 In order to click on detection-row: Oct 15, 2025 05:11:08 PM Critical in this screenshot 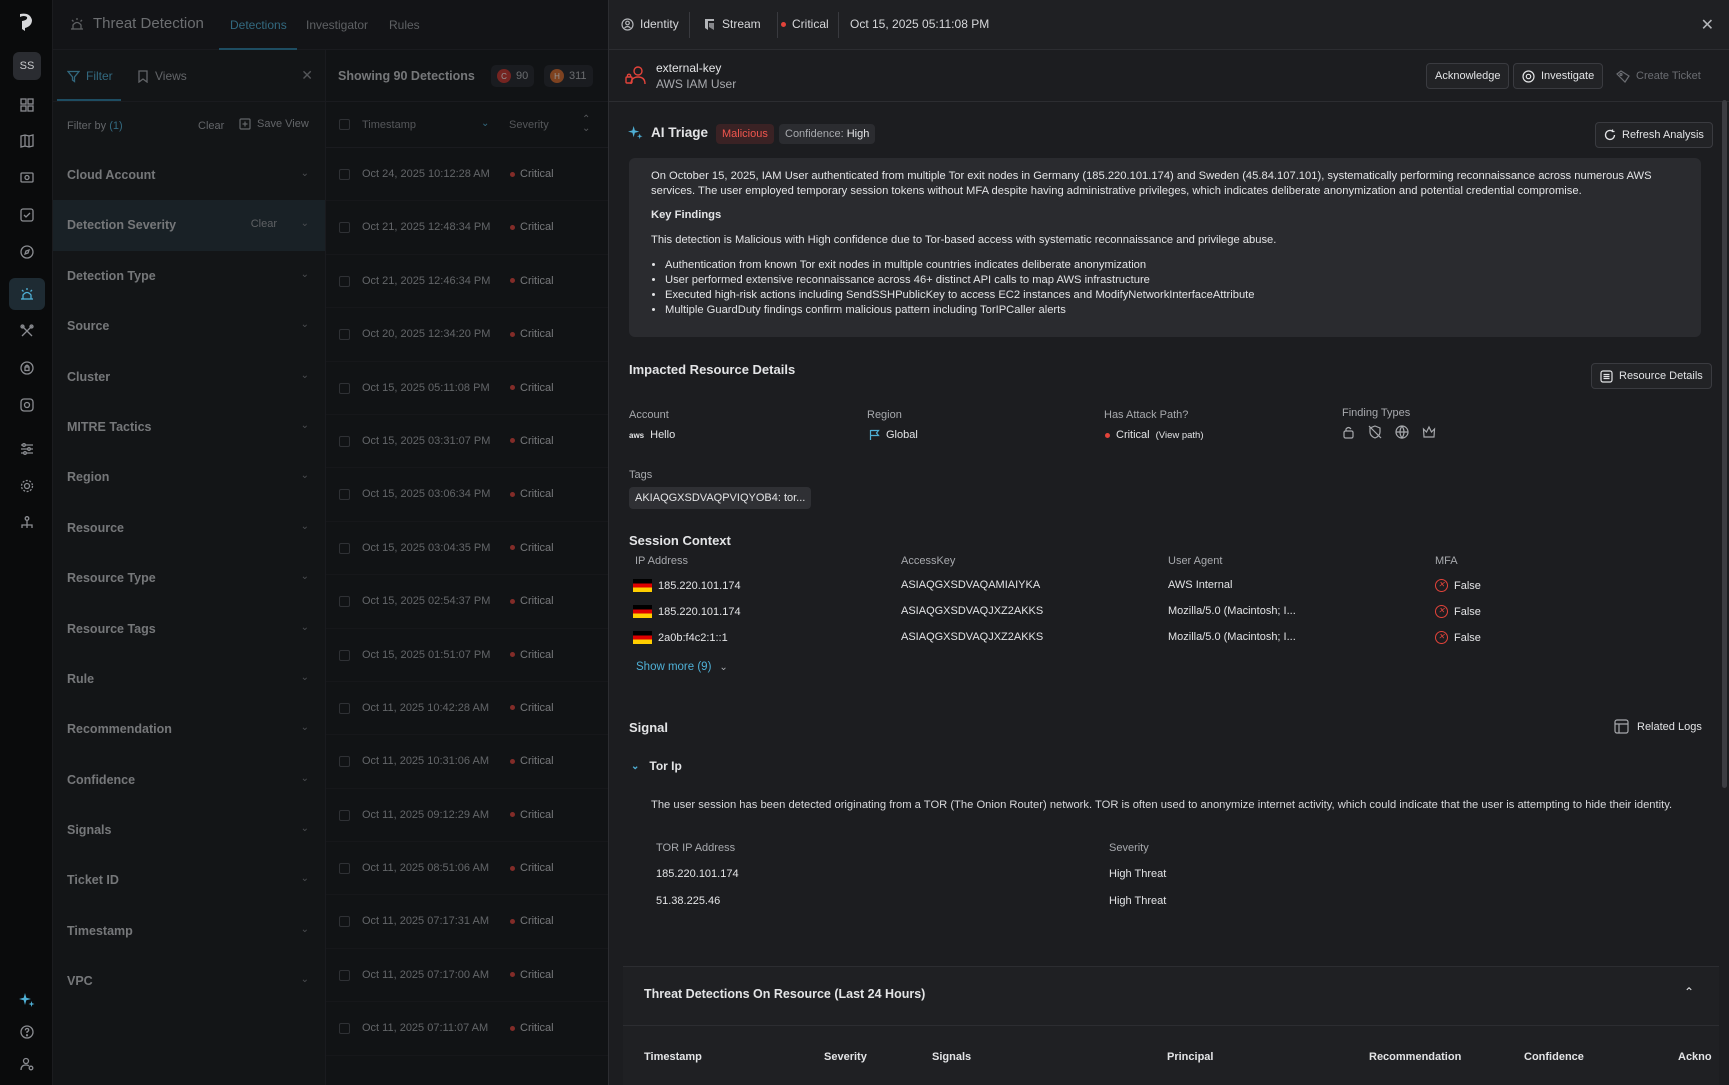, I will do `click(467, 388)`.